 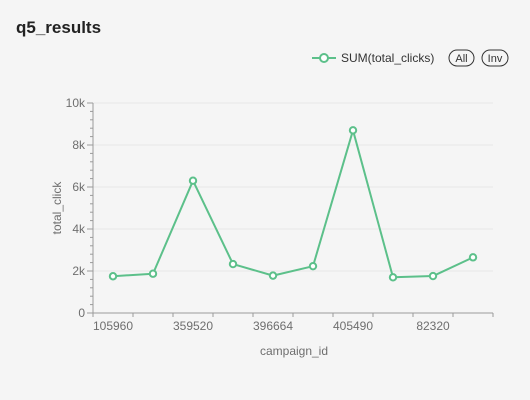 I want to click on legend-inv-label: Inv, so click(x=495, y=59).